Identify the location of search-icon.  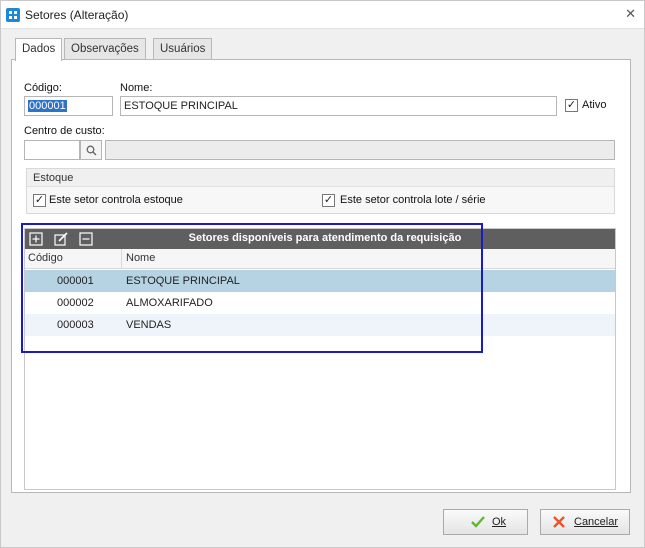
(91, 150).